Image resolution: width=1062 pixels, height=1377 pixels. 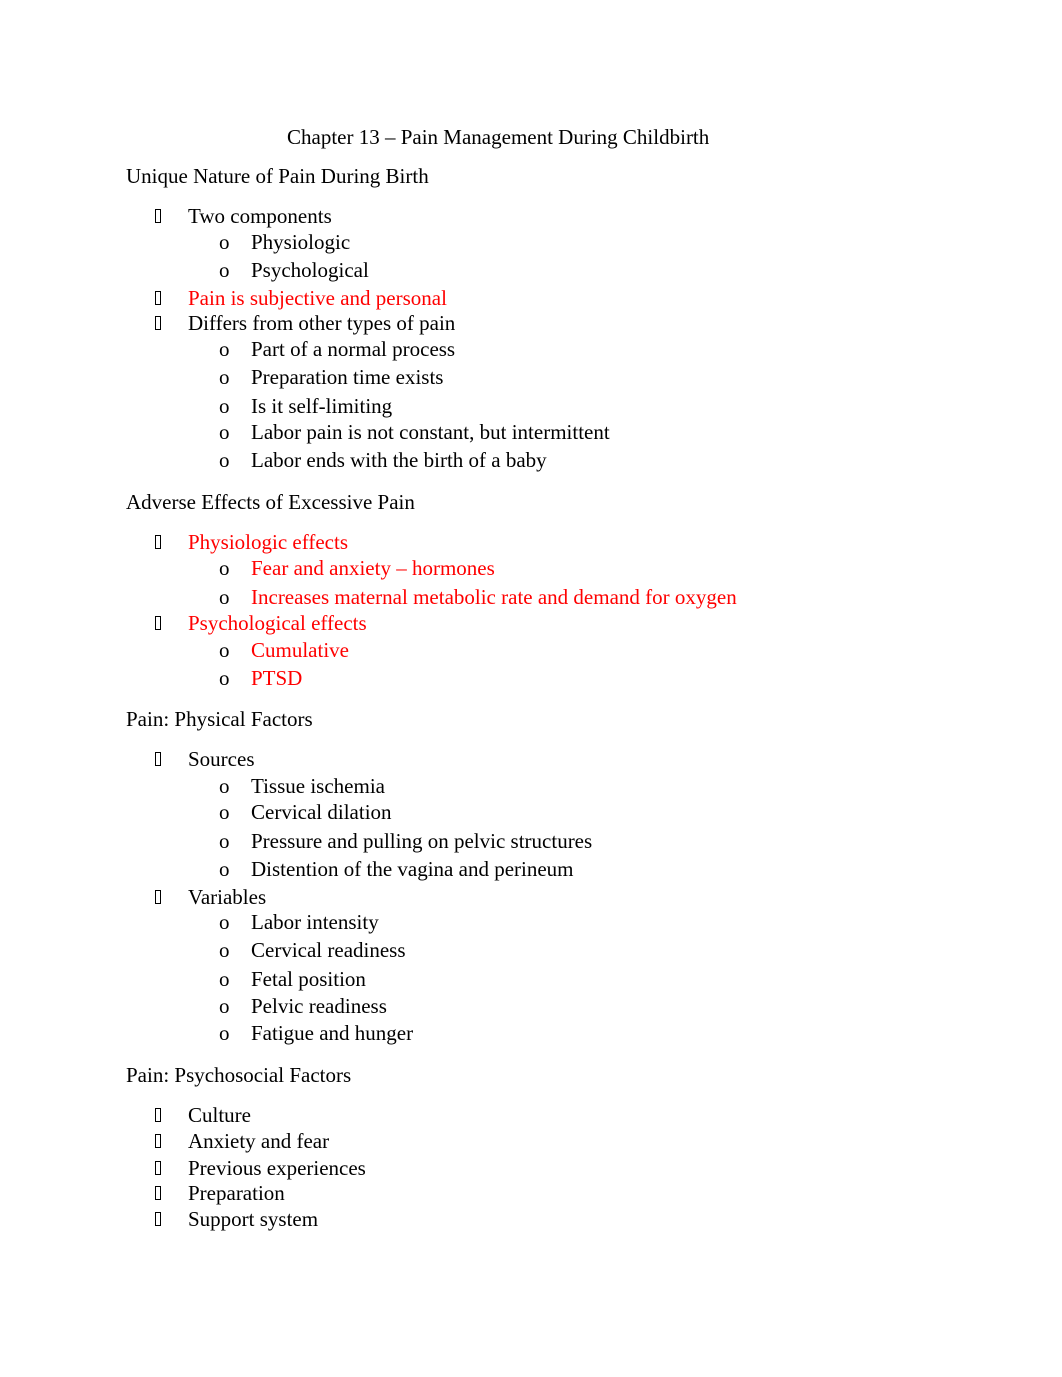 What do you see at coordinates (531, 542) in the screenshot?
I see `list-item: Physiologic effects` at bounding box center [531, 542].